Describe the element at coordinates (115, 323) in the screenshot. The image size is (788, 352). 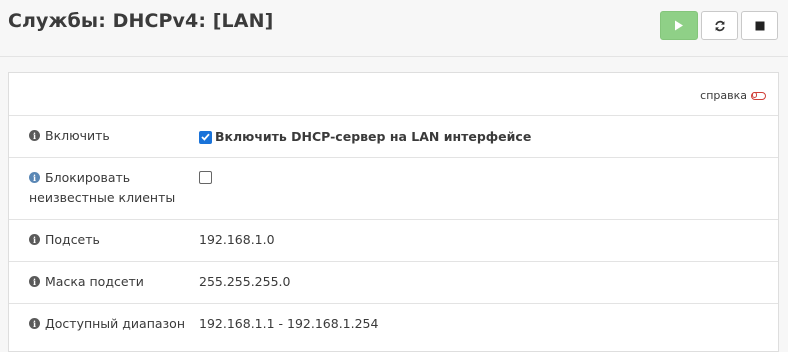
I see `available-range-label: Доступный диапазон` at that location.